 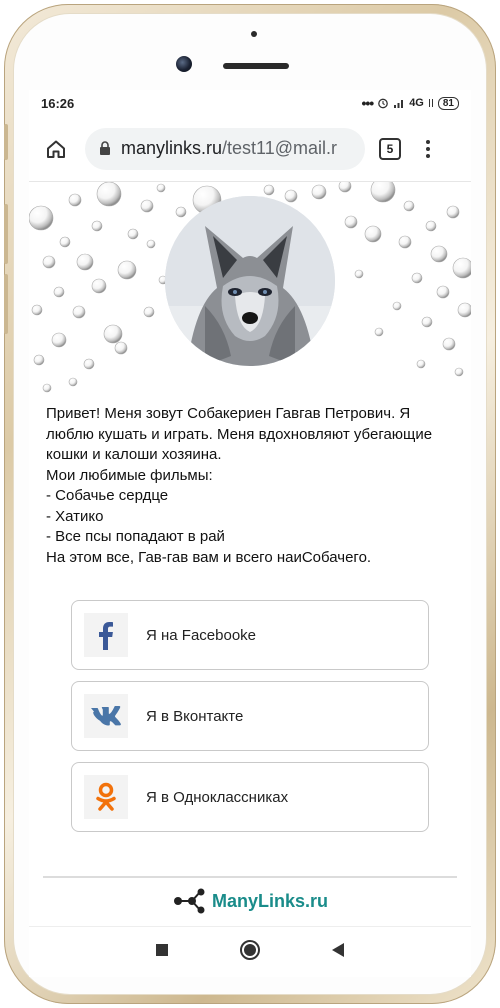 What do you see at coordinates (106, 635) in the screenshot?
I see `facebook-icon` at bounding box center [106, 635].